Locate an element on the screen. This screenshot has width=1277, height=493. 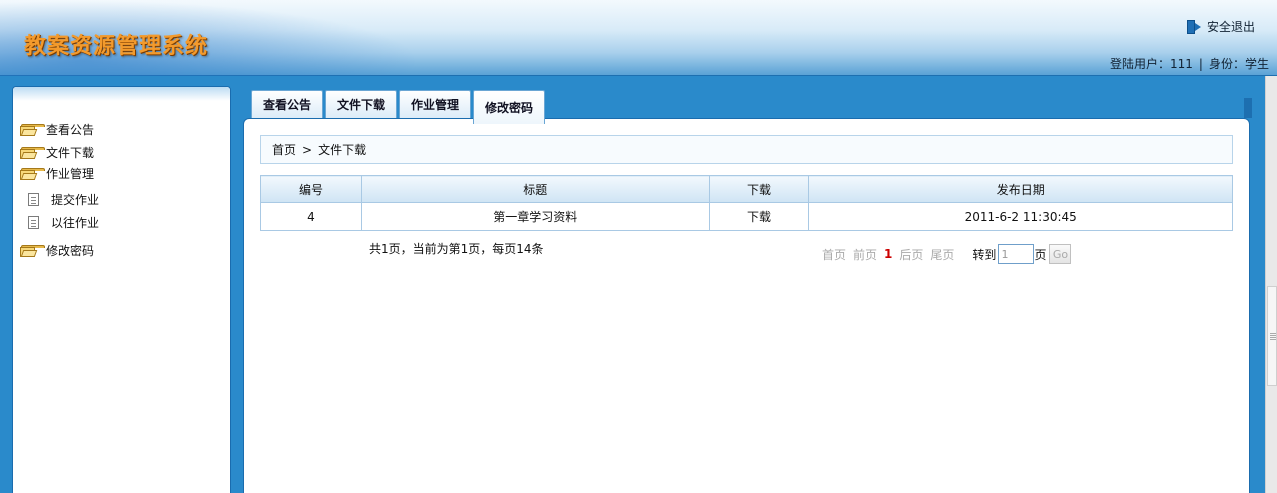
scroll-thumb is located at coordinates (1272, 336).